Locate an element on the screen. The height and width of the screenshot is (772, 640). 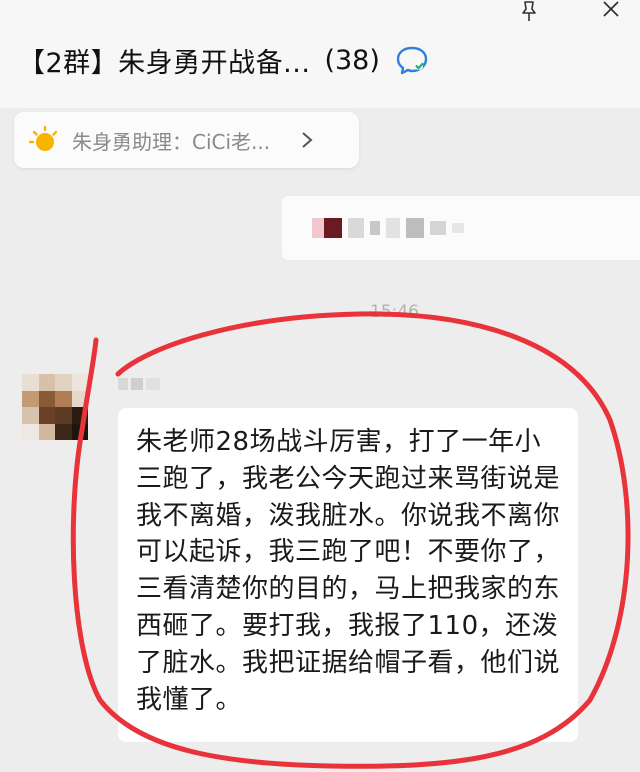
close-icon is located at coordinates (611, 11).